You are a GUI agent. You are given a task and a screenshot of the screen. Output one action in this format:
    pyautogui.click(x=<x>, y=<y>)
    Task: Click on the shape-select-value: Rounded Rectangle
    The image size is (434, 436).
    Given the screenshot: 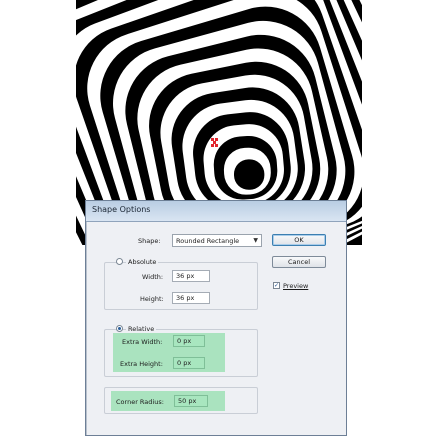 What is the action you would take?
    pyautogui.click(x=208, y=241)
    